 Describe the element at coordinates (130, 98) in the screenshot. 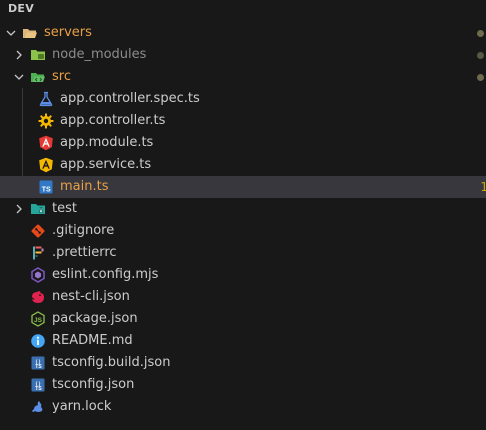

I see `tree-item-label: app.controller.spec.ts` at that location.